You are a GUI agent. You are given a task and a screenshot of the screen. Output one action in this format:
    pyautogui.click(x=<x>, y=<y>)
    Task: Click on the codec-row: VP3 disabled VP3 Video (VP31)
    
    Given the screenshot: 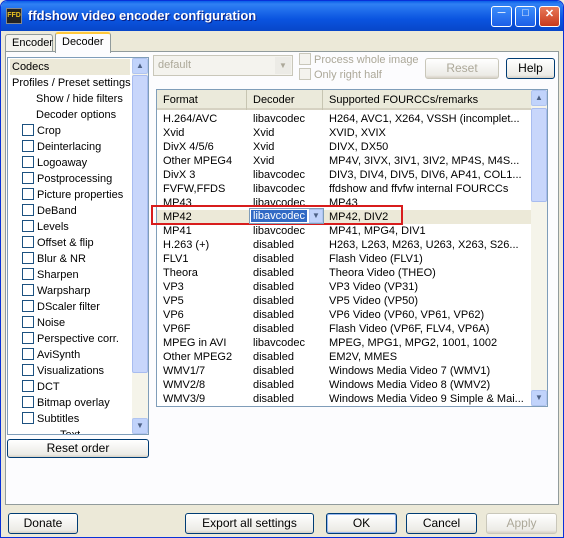 What is the action you would take?
    pyautogui.click(x=345, y=287)
    